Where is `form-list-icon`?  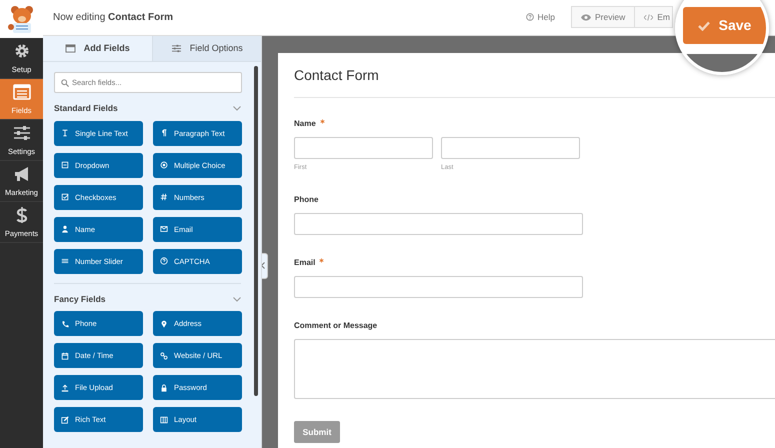
form-list-icon is located at coordinates (21, 92).